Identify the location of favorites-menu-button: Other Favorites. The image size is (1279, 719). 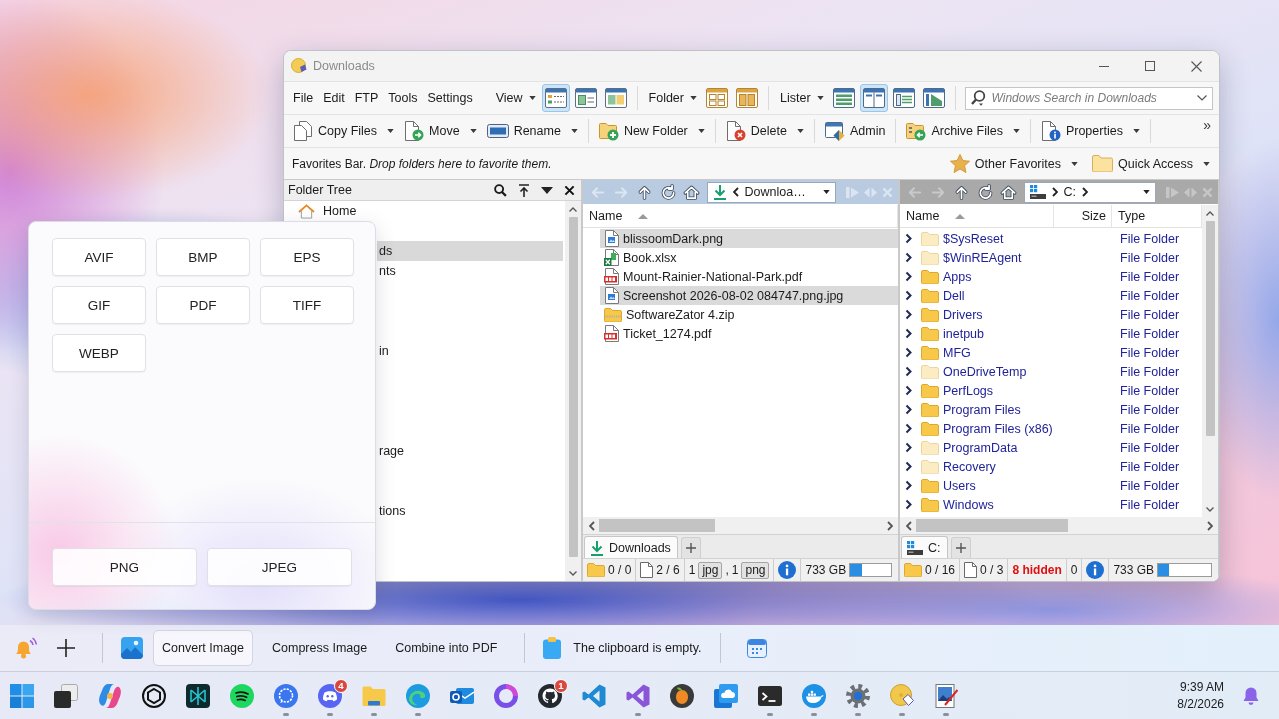
(1013, 163).